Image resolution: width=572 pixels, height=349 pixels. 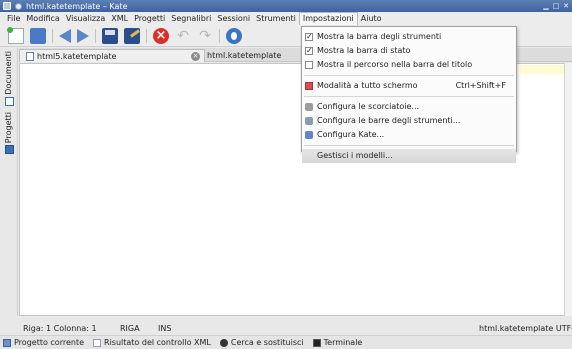 I want to click on menu-item-label: Modalità a tutto schermo, so click(x=367, y=85).